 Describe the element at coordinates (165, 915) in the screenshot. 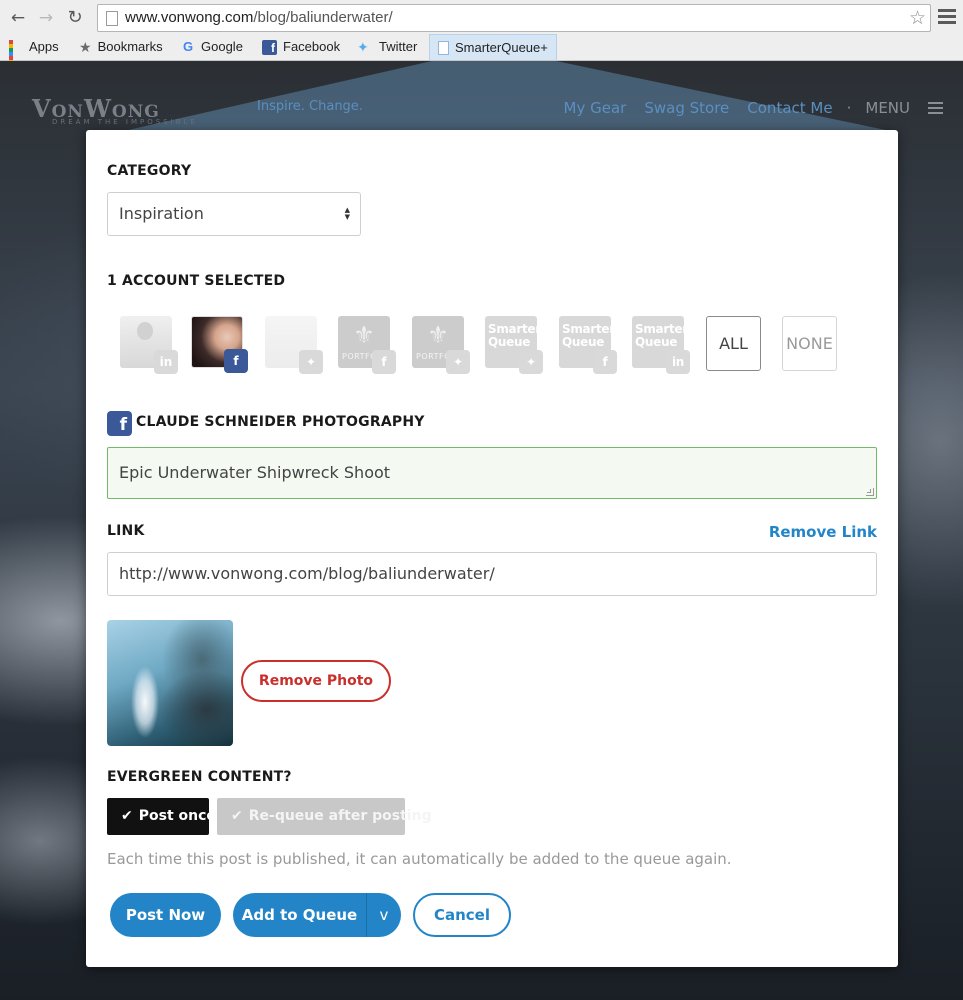

I see `post-now-button: Post Now` at that location.